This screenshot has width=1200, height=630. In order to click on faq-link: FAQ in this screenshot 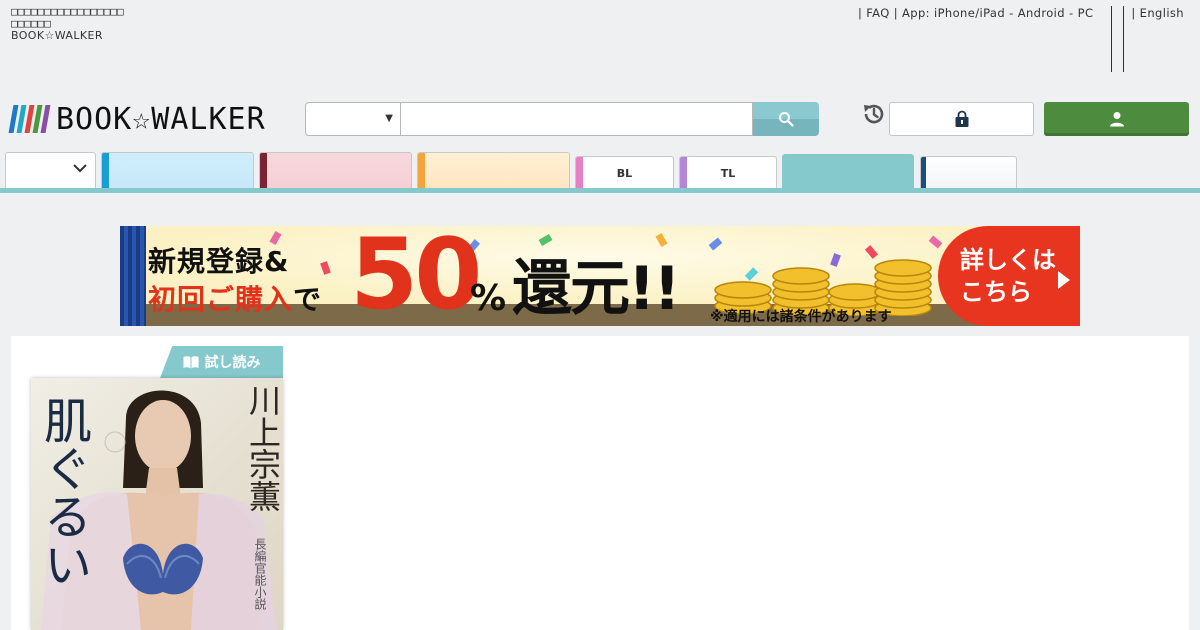, I will do `click(877, 13)`.